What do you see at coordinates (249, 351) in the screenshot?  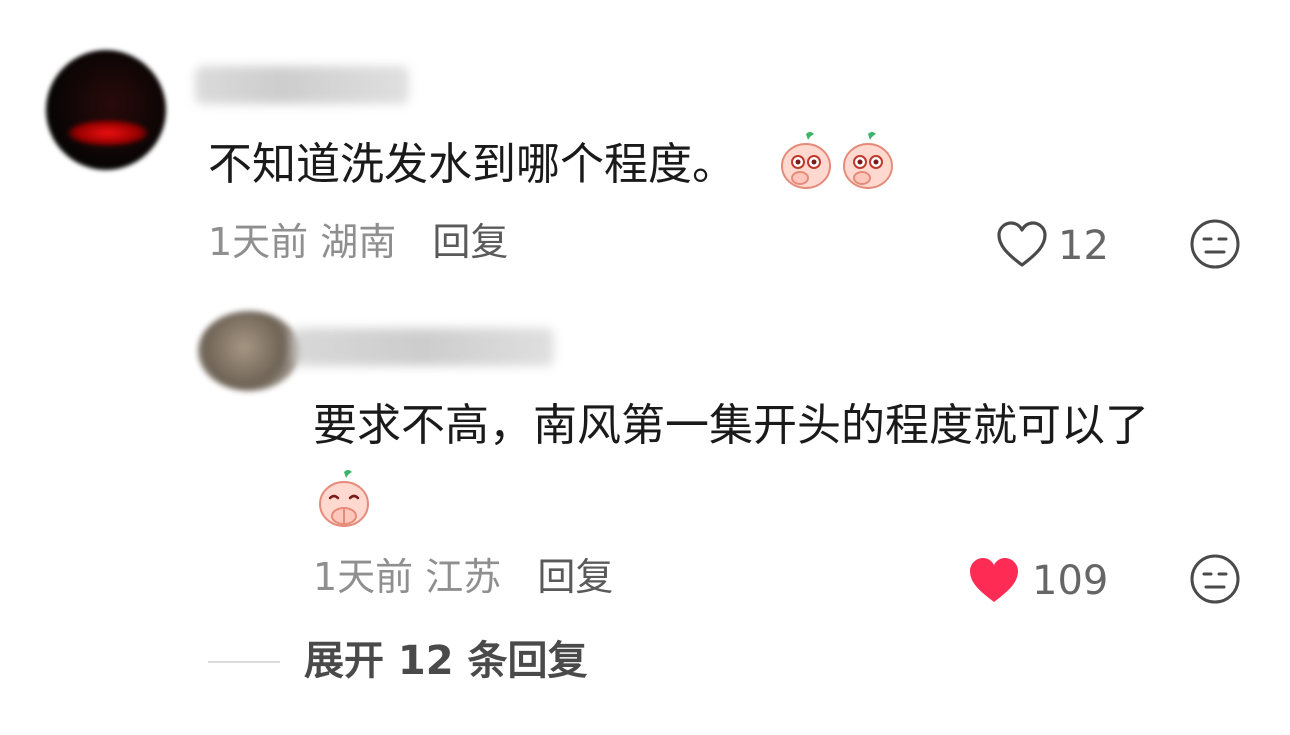 I see `replier-avatar` at bounding box center [249, 351].